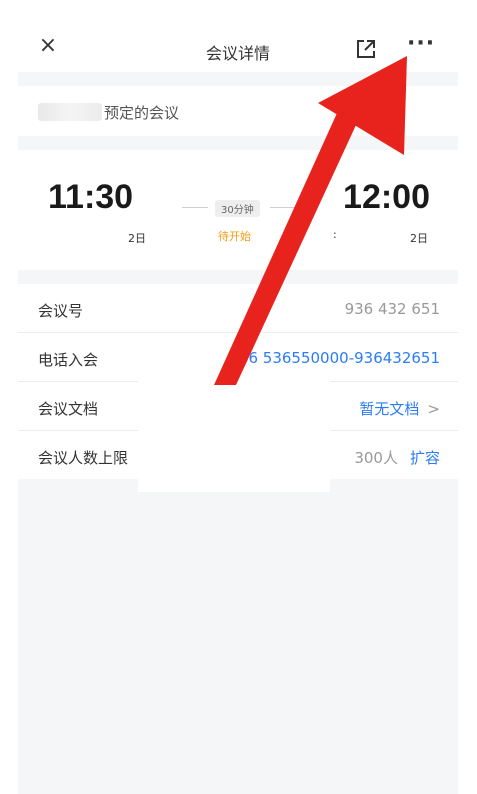  What do you see at coordinates (238, 111) in the screenshot?
I see `organizer-bar: 预定的会议` at bounding box center [238, 111].